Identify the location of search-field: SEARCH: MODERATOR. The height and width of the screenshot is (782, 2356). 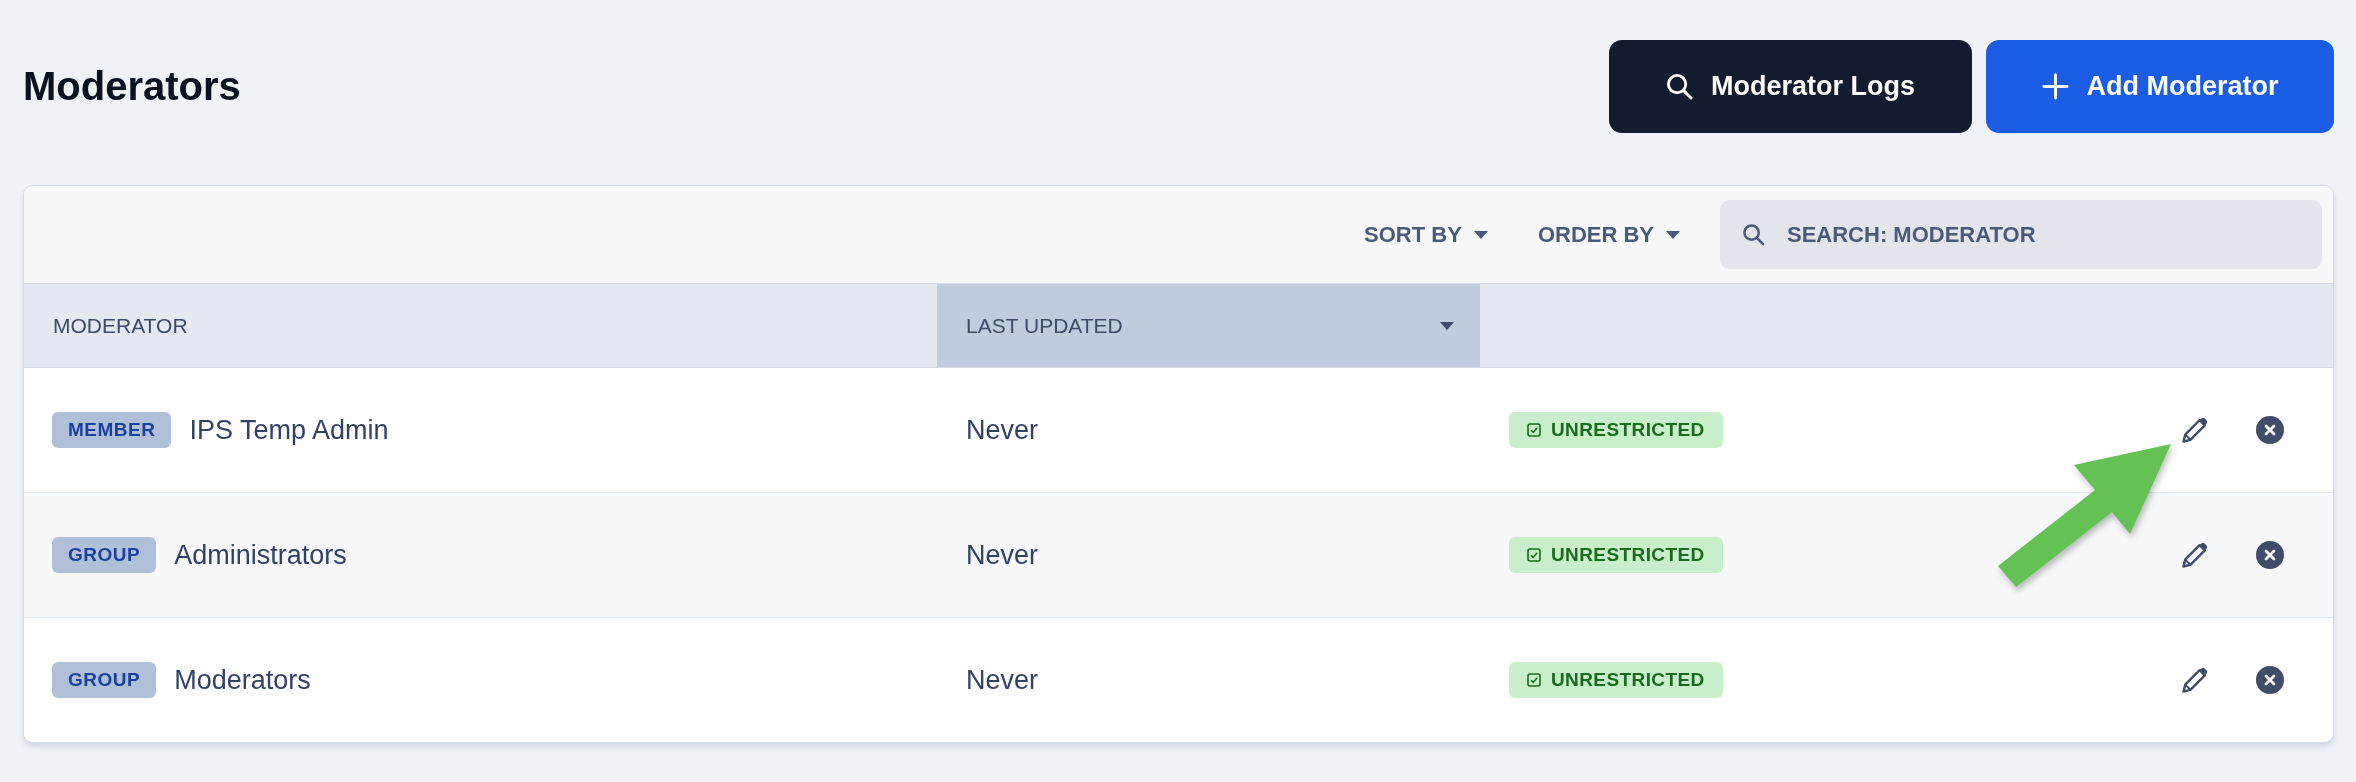
(2021, 234).